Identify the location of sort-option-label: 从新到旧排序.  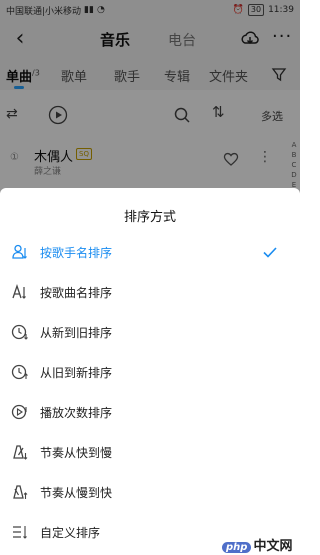
(76, 333).